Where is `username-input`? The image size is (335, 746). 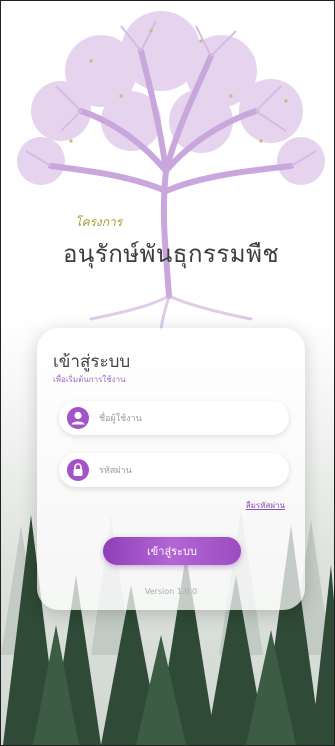 username-input is located at coordinates (189, 419).